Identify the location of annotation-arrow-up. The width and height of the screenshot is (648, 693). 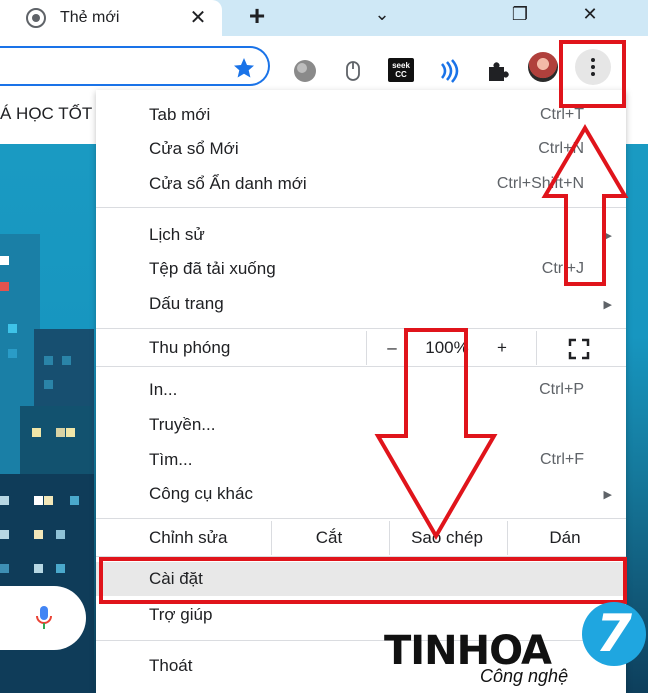
(585, 205).